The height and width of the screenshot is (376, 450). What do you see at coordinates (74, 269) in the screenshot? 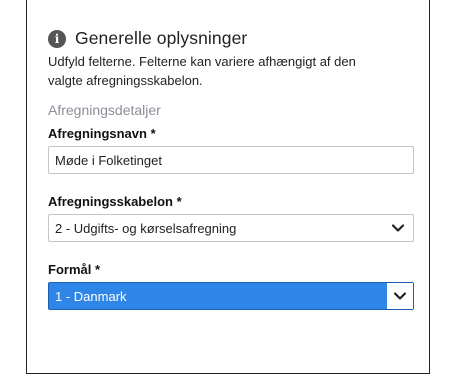
I see `purpose-label: Formål *` at bounding box center [74, 269].